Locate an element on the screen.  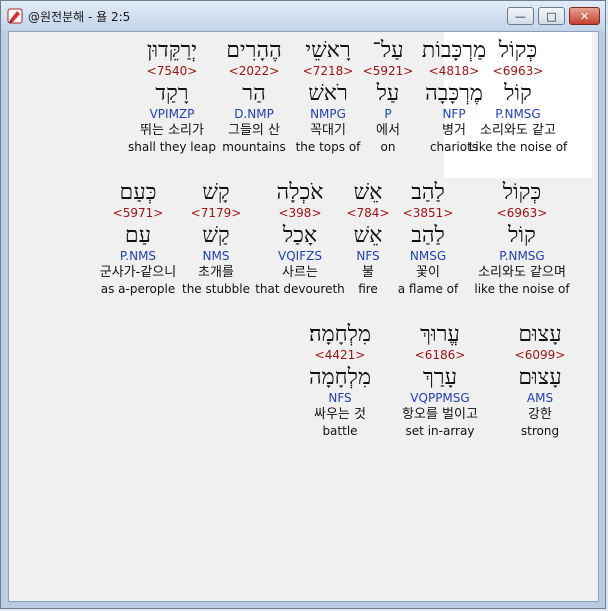
strongs-number-link: <6099> is located at coordinates (540, 355).